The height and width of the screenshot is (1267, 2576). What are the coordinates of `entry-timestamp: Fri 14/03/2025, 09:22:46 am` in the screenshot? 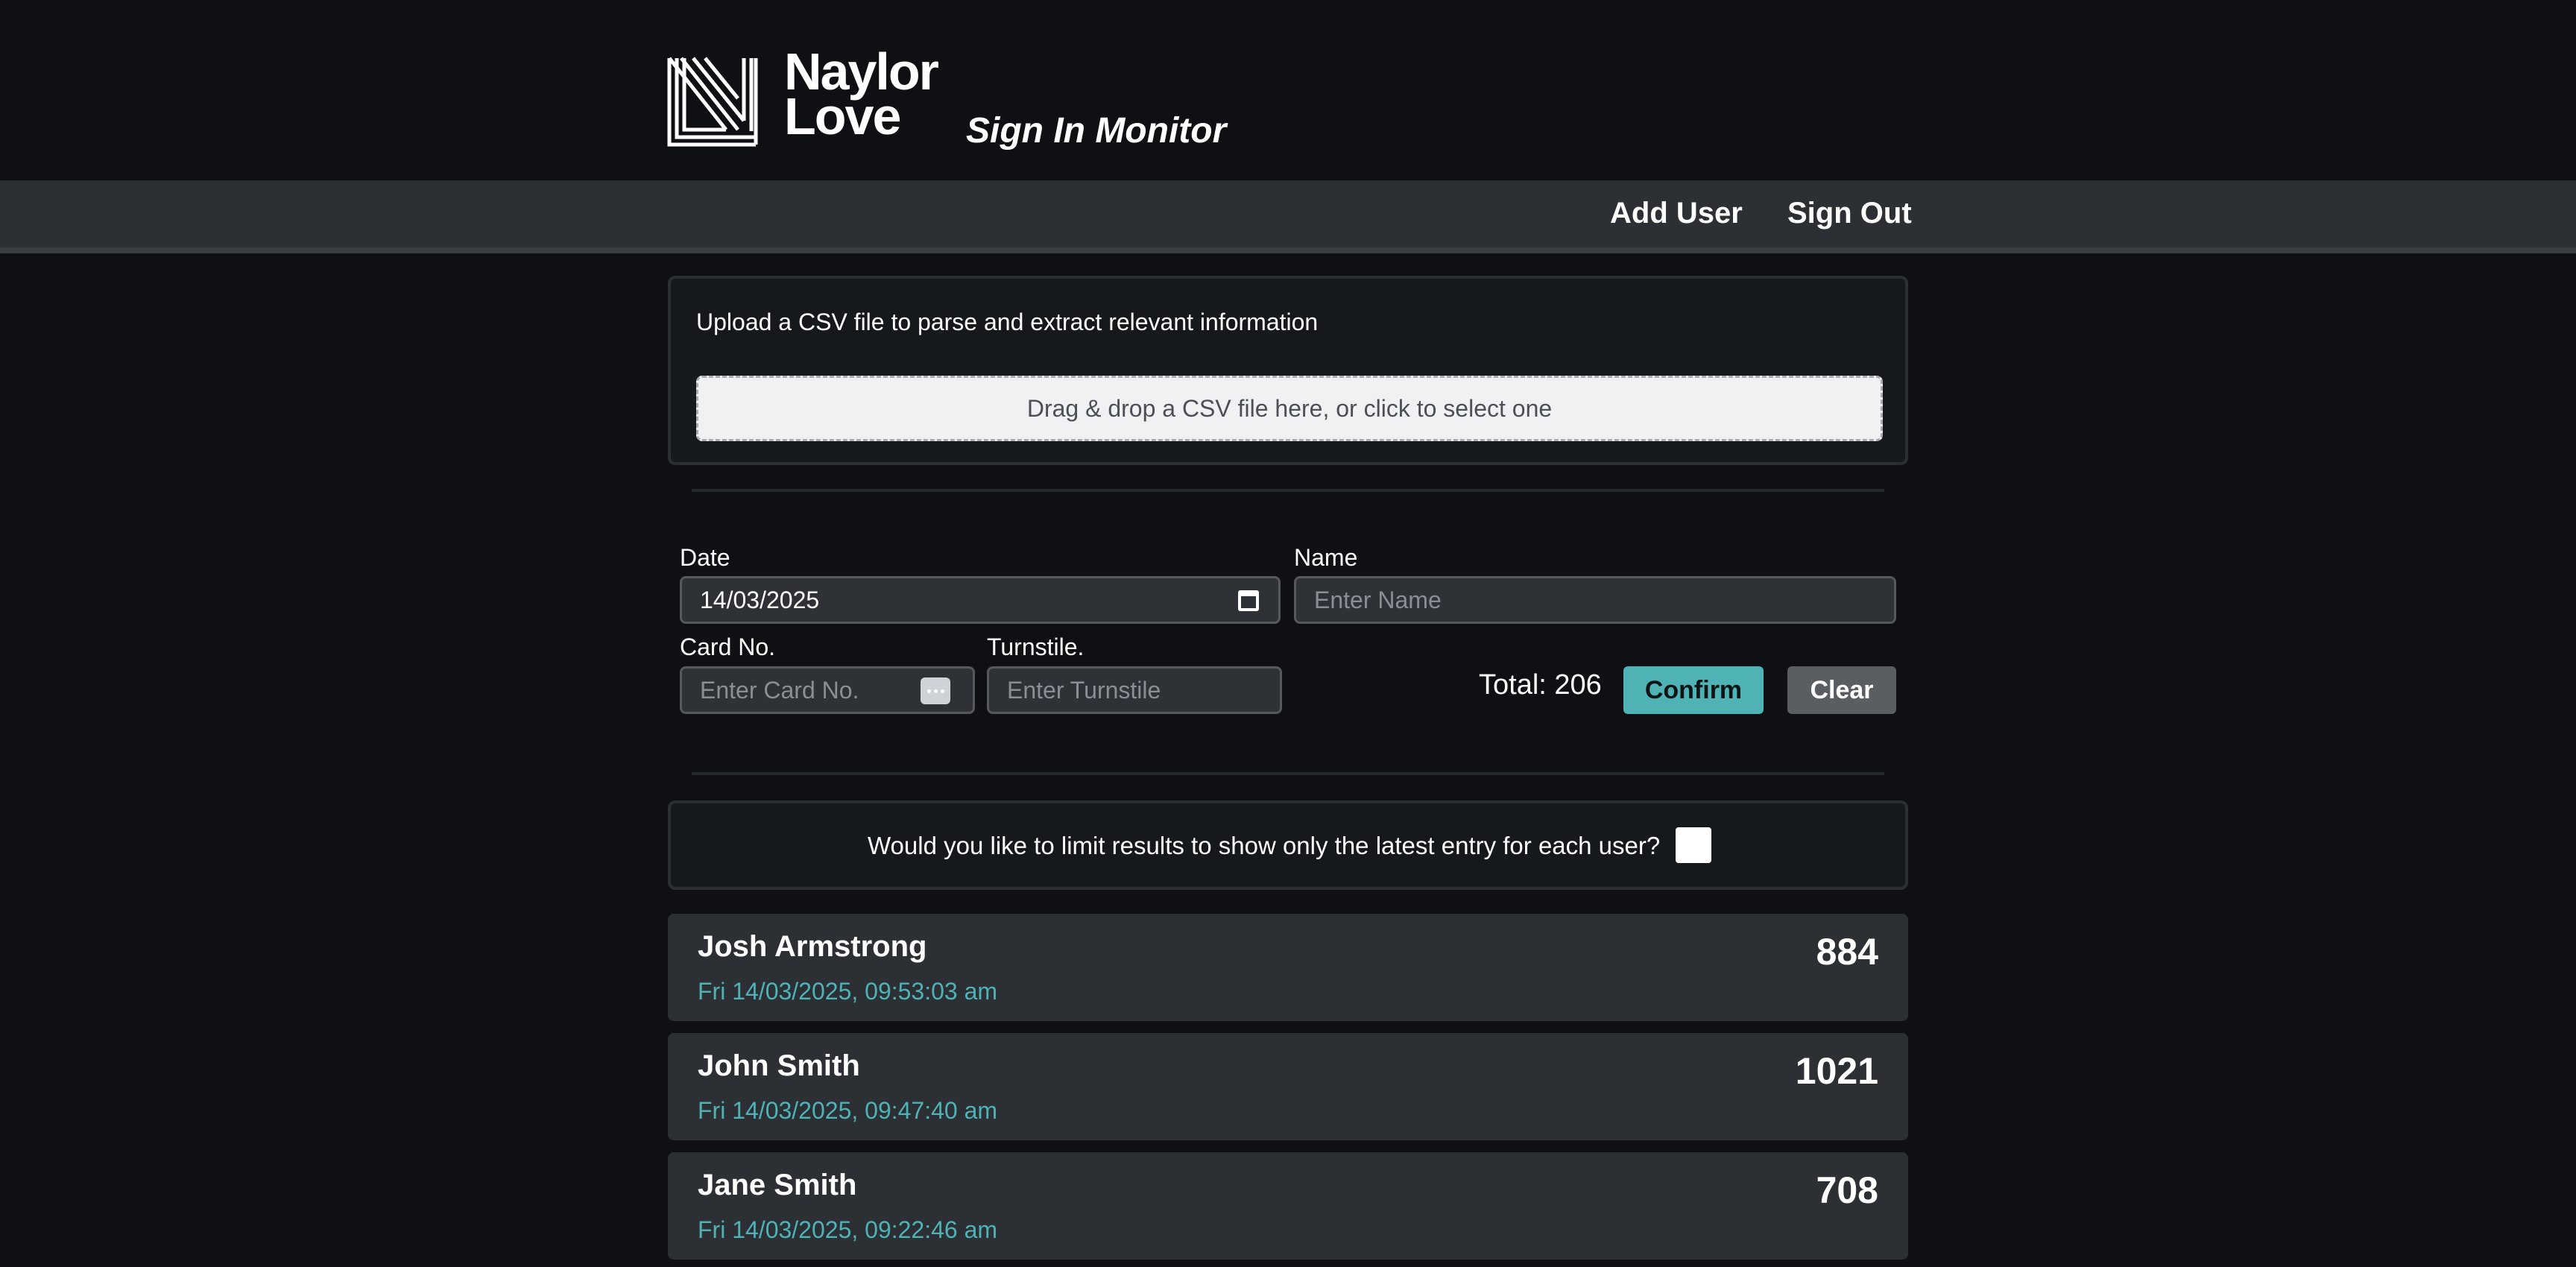 It's located at (848, 1229).